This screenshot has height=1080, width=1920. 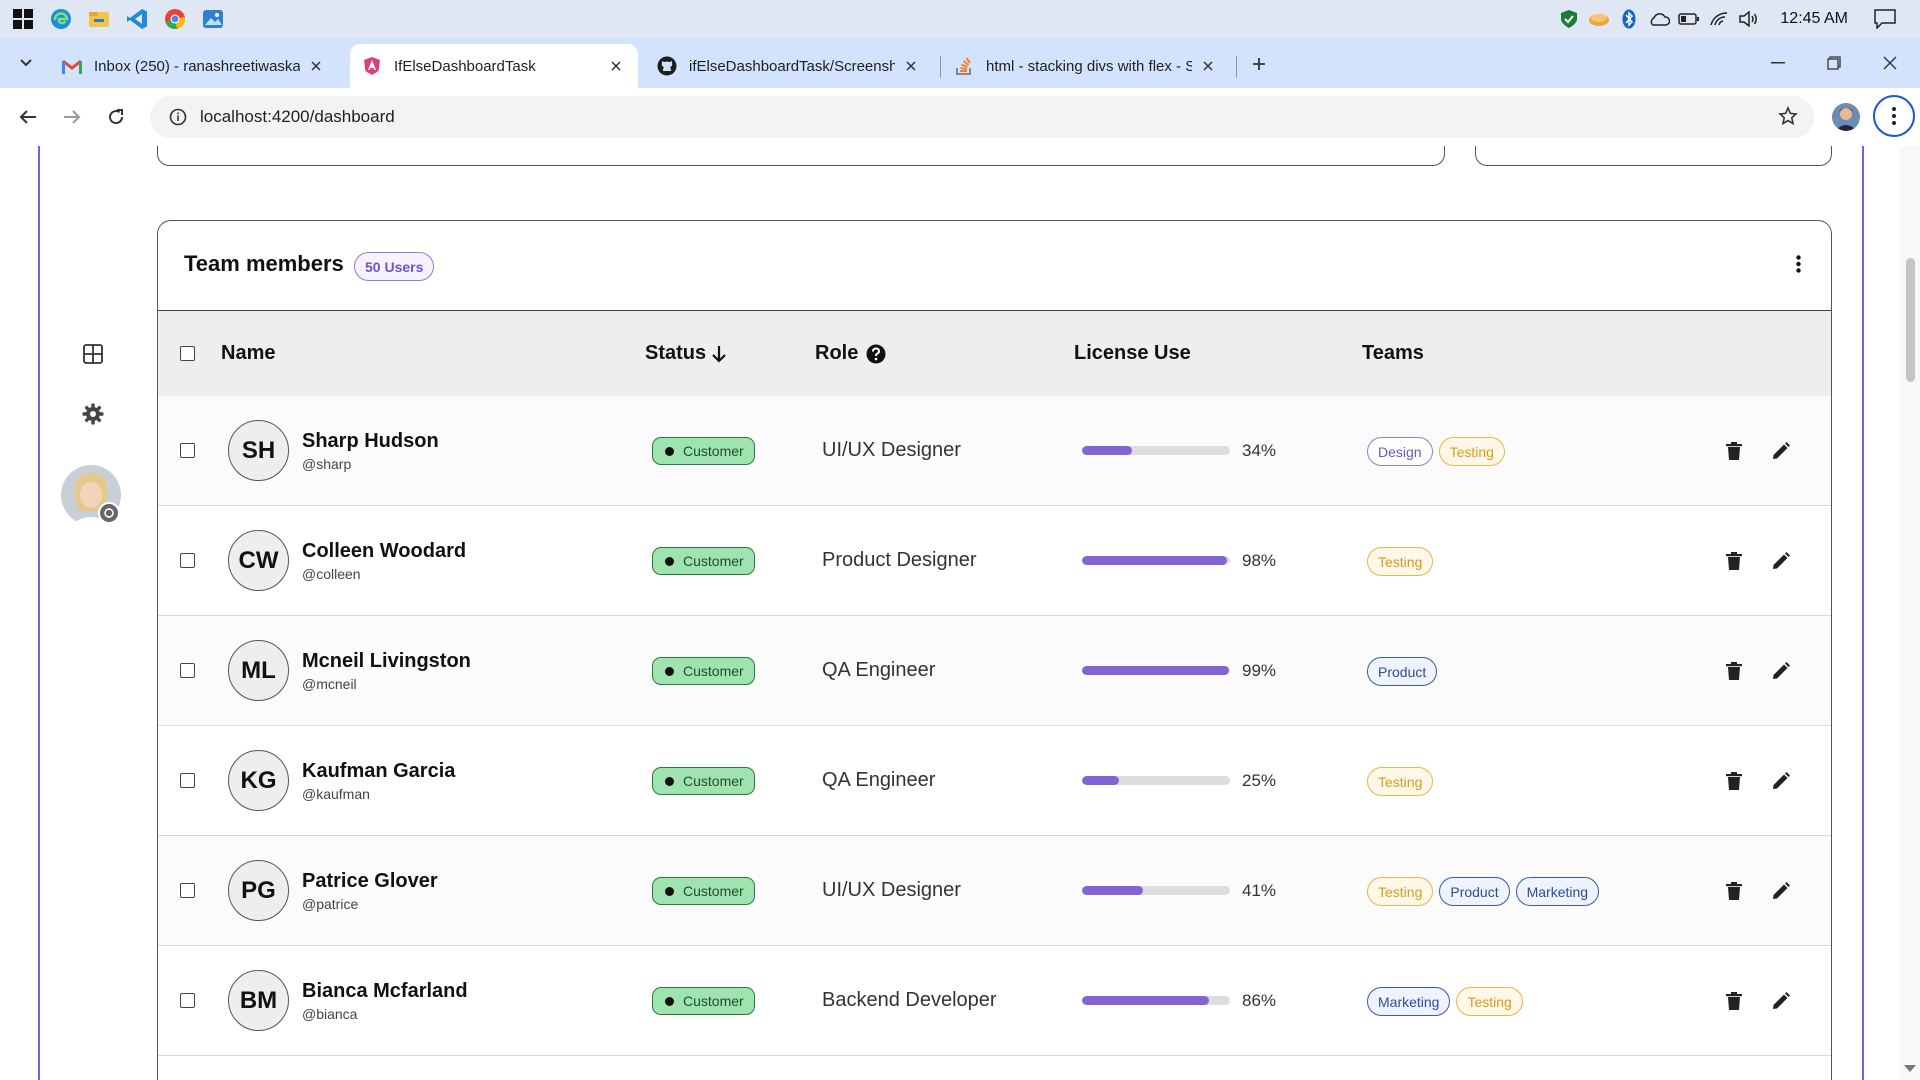 What do you see at coordinates (39, 613) in the screenshot?
I see `page-frame-border` at bounding box center [39, 613].